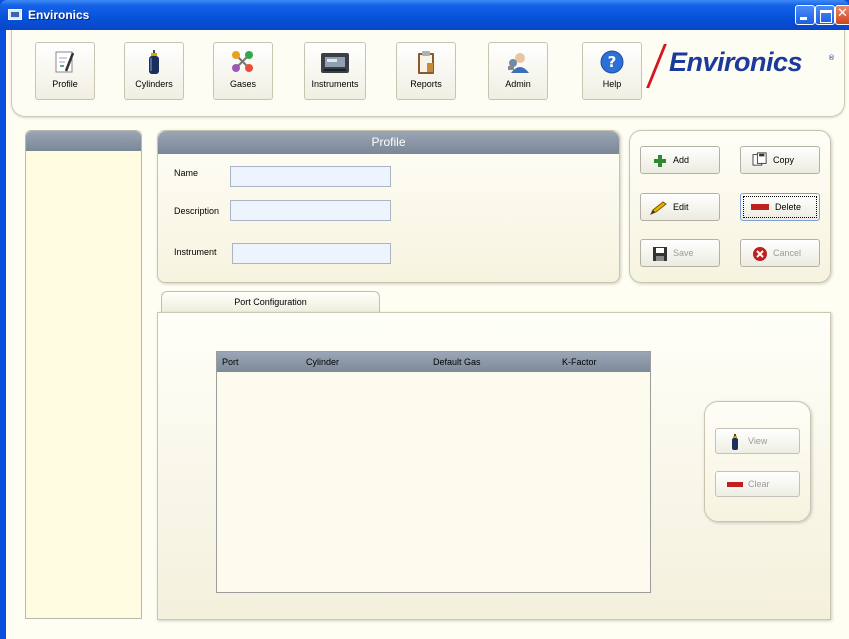  I want to click on toolbar-cylinders-button: Cylinders, so click(154, 71).